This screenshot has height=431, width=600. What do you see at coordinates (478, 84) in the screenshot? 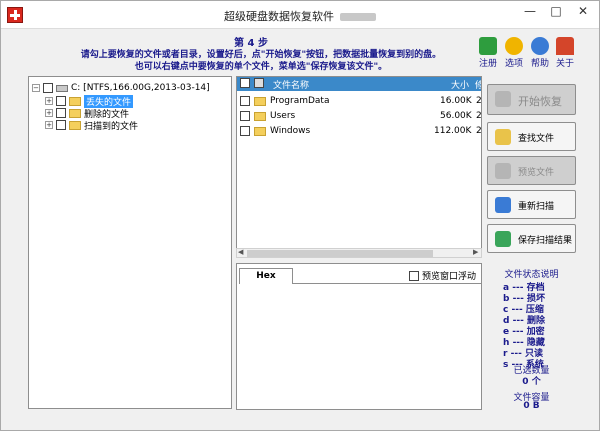
I see `col-header-extra: 修` at bounding box center [478, 84].